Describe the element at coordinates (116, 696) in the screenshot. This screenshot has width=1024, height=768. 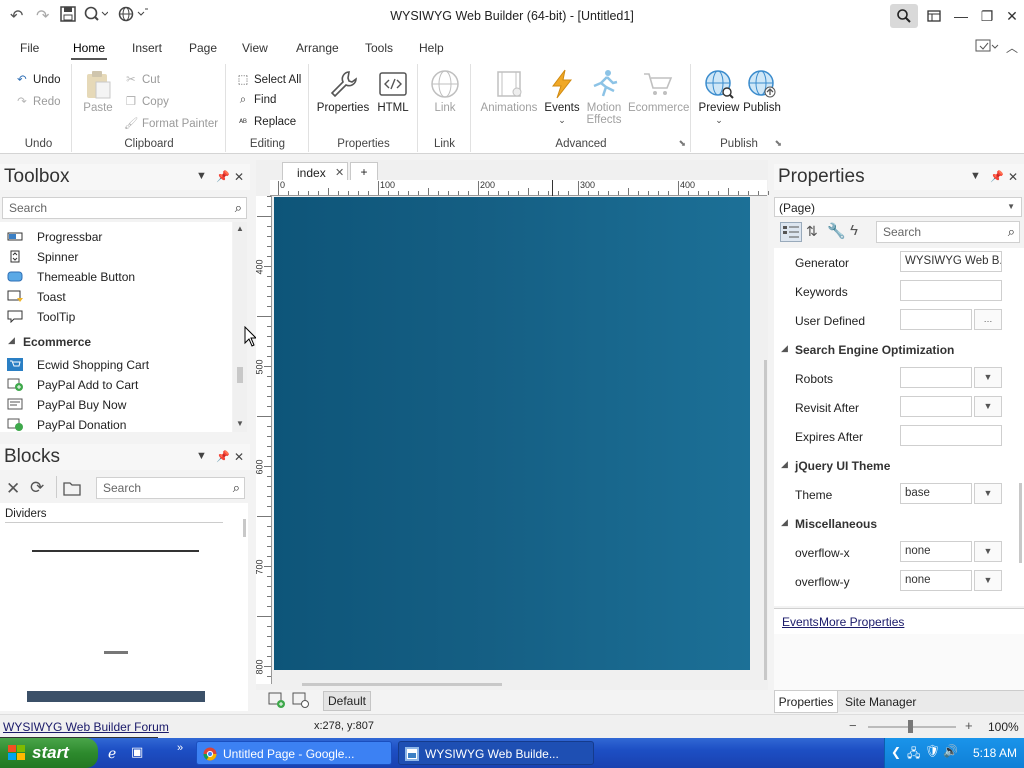
I see `divider-block-preview-bar` at that location.